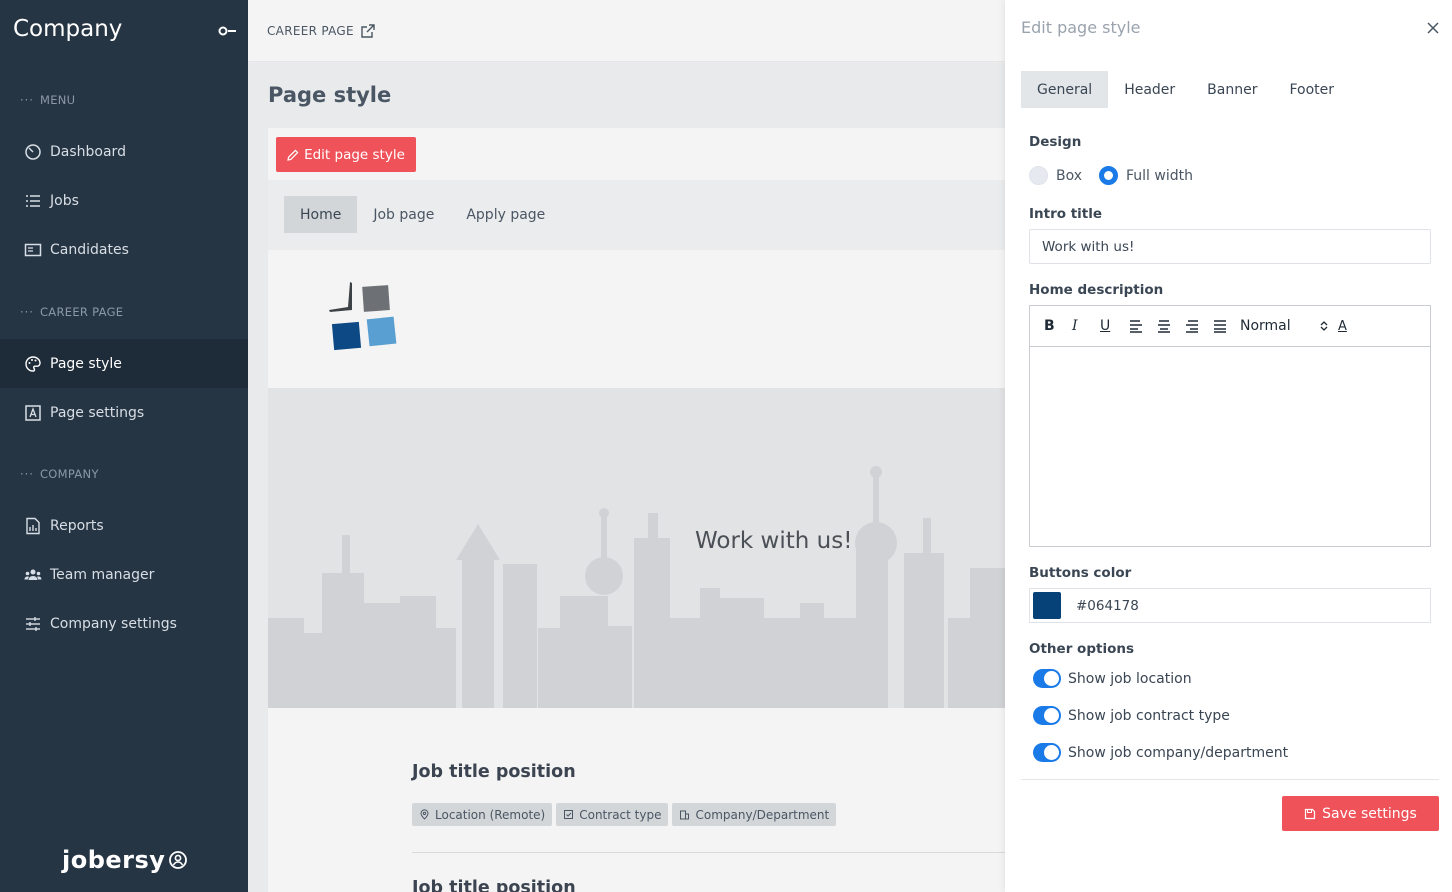 This screenshot has height=892, width=1452. What do you see at coordinates (228, 31) in the screenshot?
I see `sidebar-toggle-icon` at bounding box center [228, 31].